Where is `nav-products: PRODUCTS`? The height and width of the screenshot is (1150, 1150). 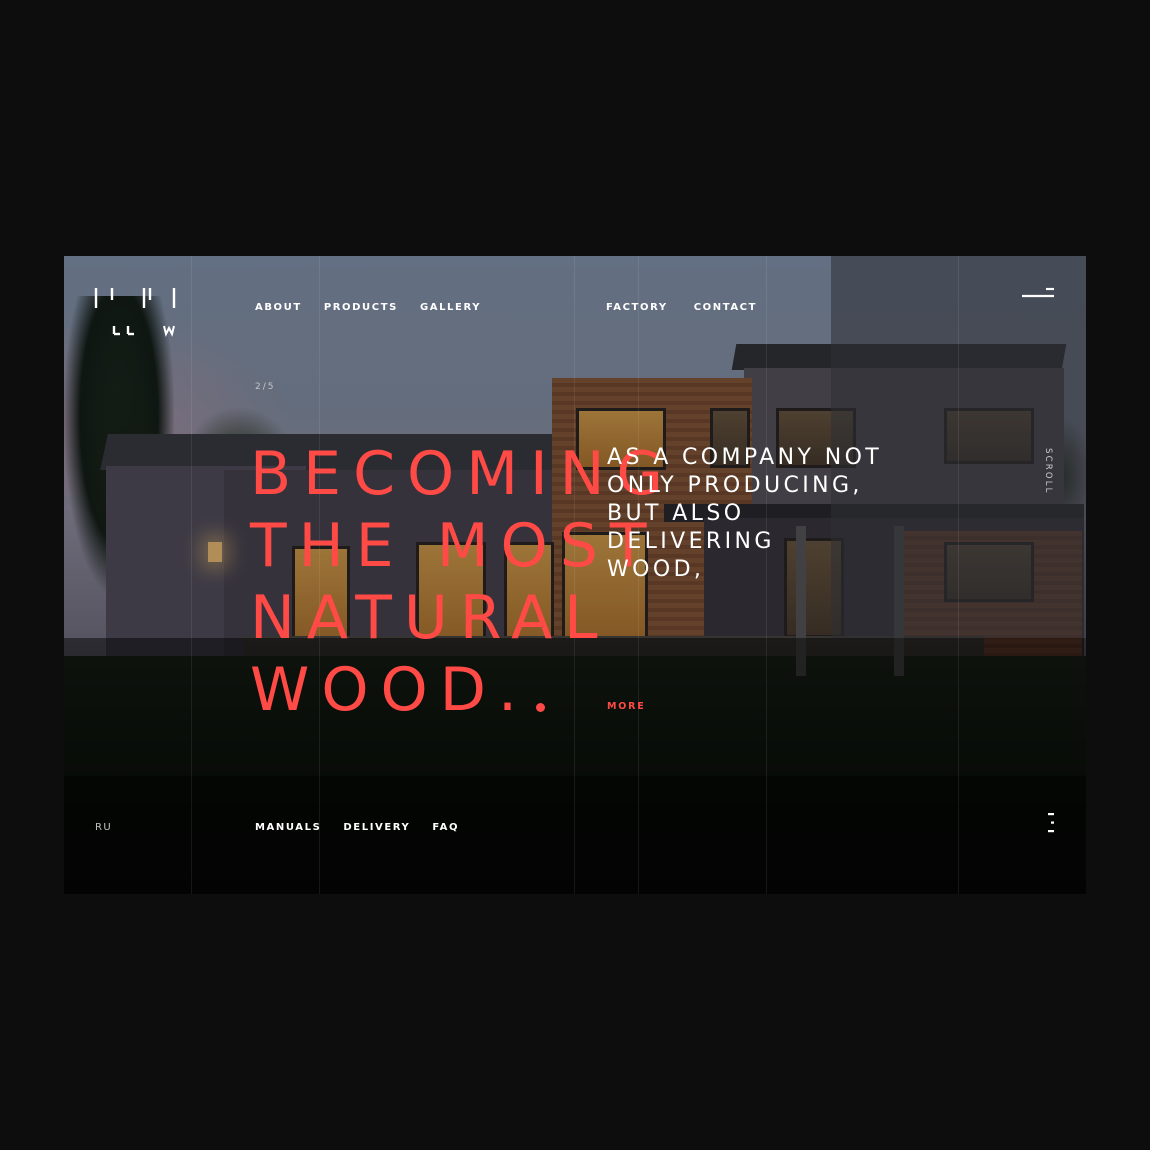
nav-products: PRODUCTS is located at coordinates (361, 307).